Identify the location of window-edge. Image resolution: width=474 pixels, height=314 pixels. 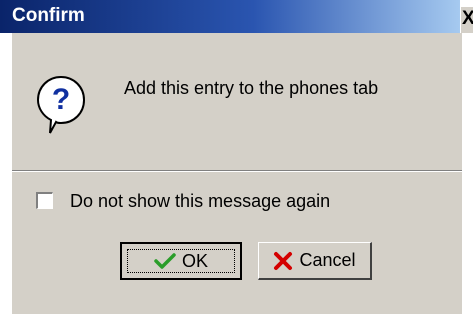
(468, 173).